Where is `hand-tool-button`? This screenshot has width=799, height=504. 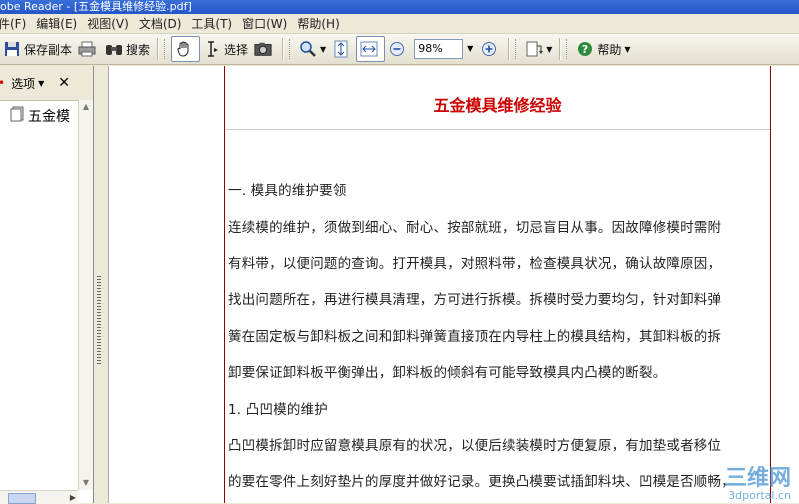 hand-tool-button is located at coordinates (186, 49).